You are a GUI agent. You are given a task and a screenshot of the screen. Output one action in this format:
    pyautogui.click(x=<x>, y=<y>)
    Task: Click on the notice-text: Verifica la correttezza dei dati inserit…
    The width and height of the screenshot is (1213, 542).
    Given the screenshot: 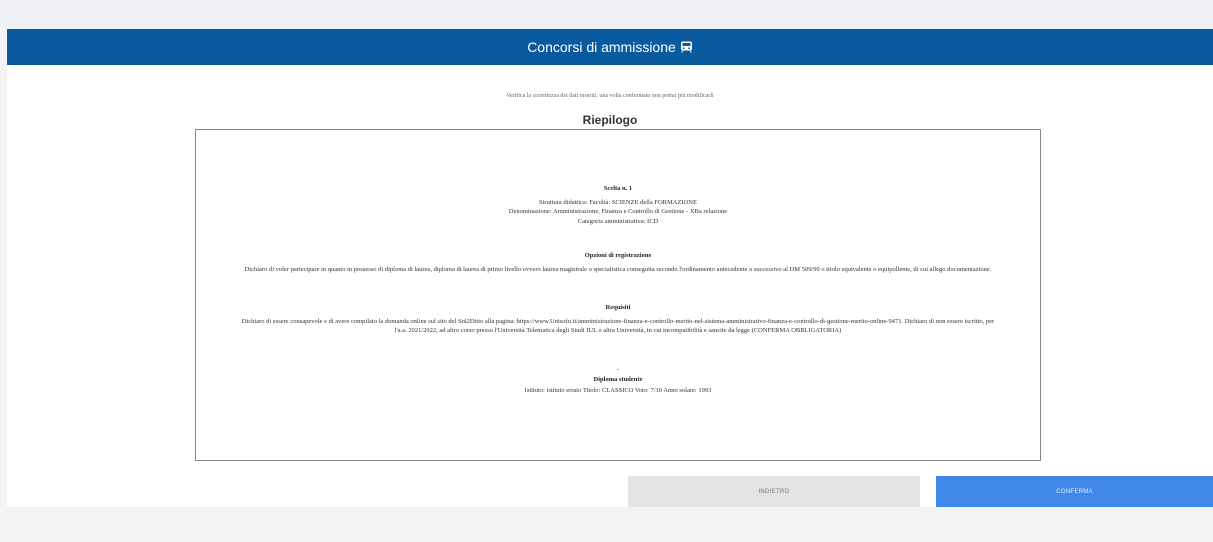 What is the action you would take?
    pyautogui.click(x=610, y=96)
    